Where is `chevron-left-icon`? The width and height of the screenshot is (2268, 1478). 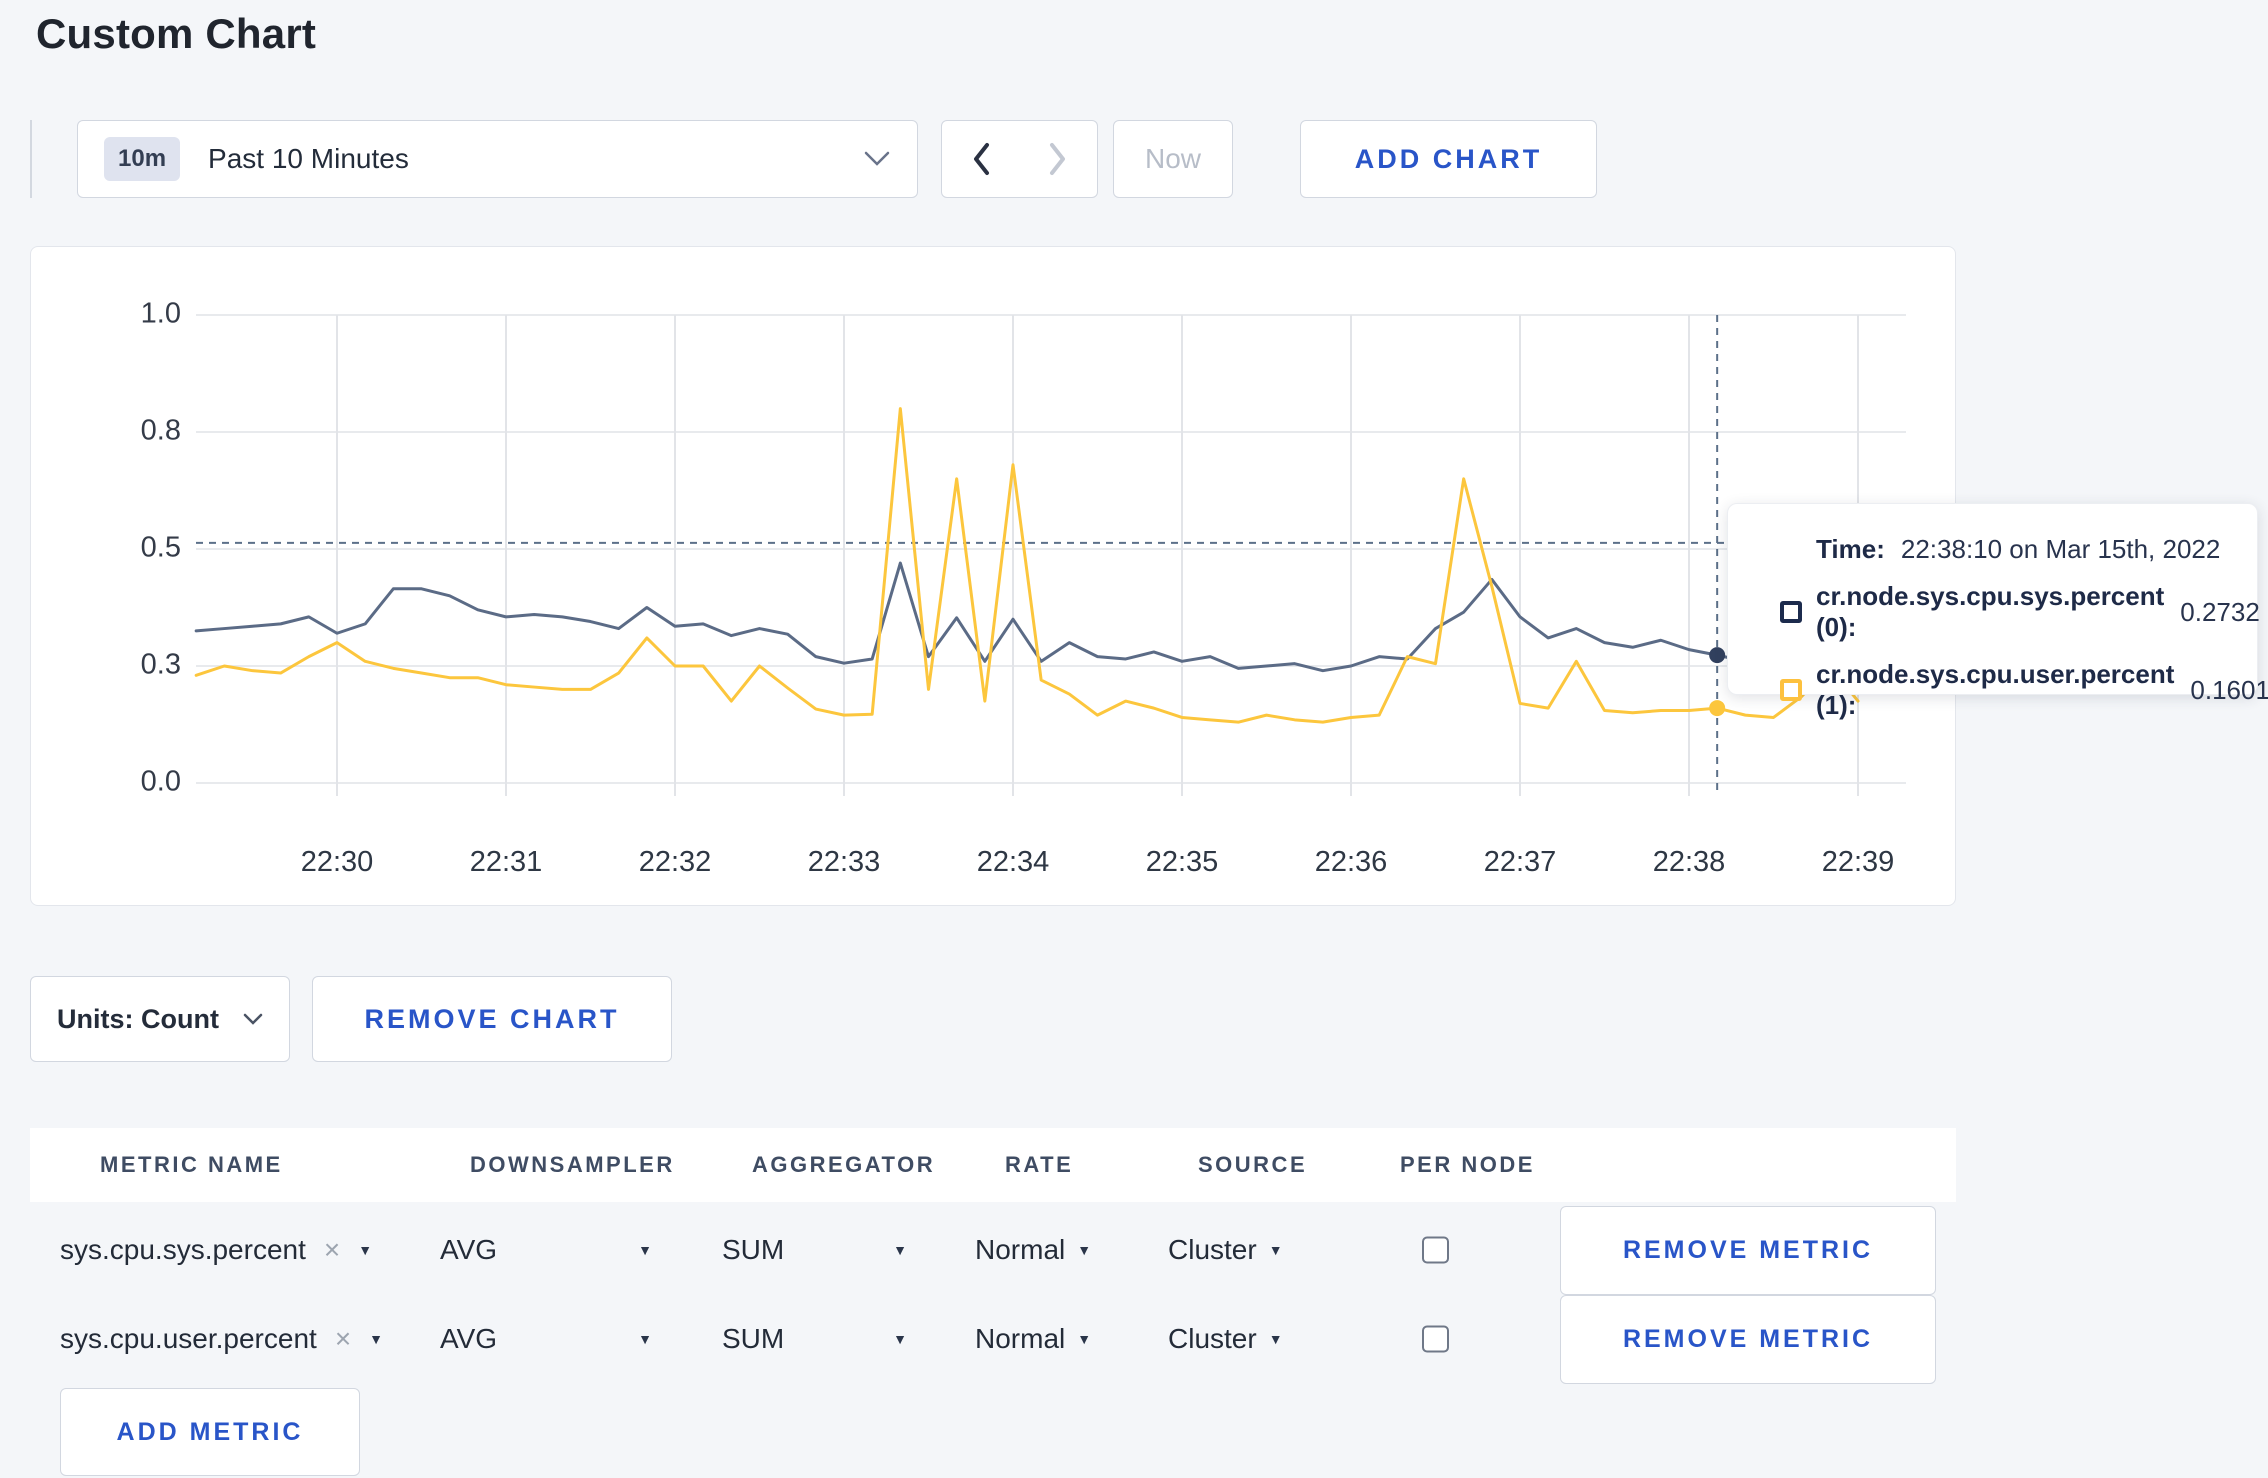 chevron-left-icon is located at coordinates (981, 159).